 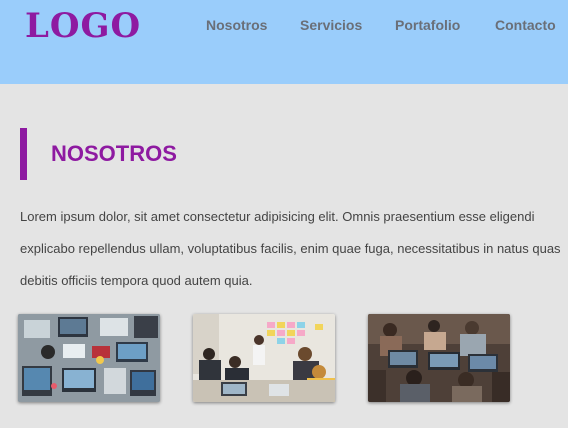 I want to click on gallery-image-team-desk, so click(x=89, y=358).